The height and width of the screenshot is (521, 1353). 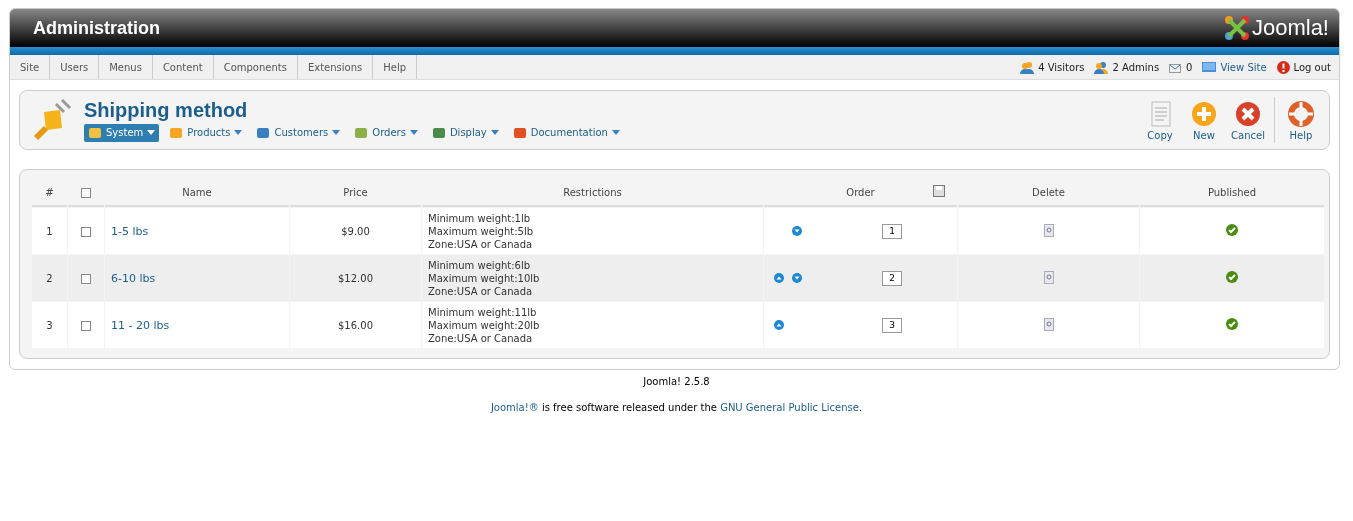 What do you see at coordinates (133, 278) in the screenshot?
I see `name-link: 6-10 lbs` at bounding box center [133, 278].